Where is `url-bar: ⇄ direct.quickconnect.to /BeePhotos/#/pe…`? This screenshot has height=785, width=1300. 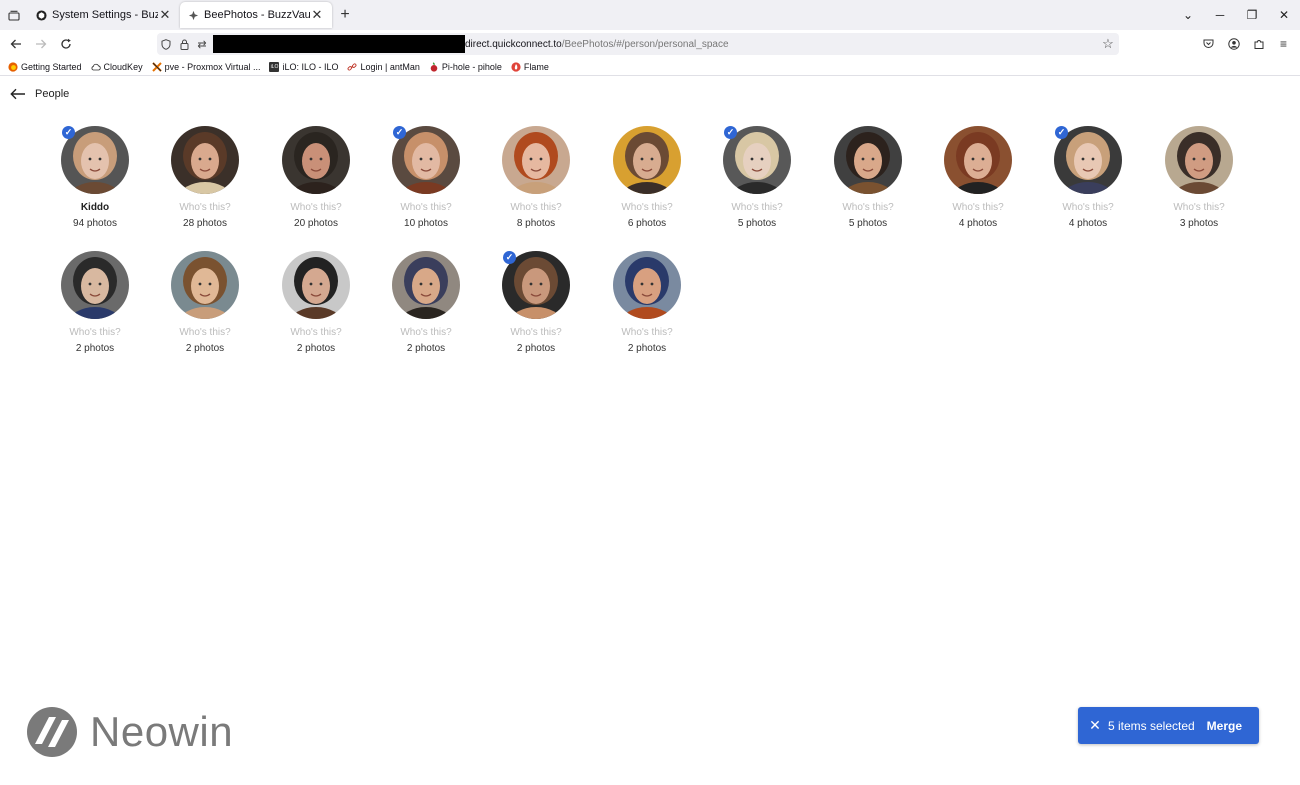 url-bar: ⇄ direct.quickconnect.to /BeePhotos/#/pe… is located at coordinates (638, 44).